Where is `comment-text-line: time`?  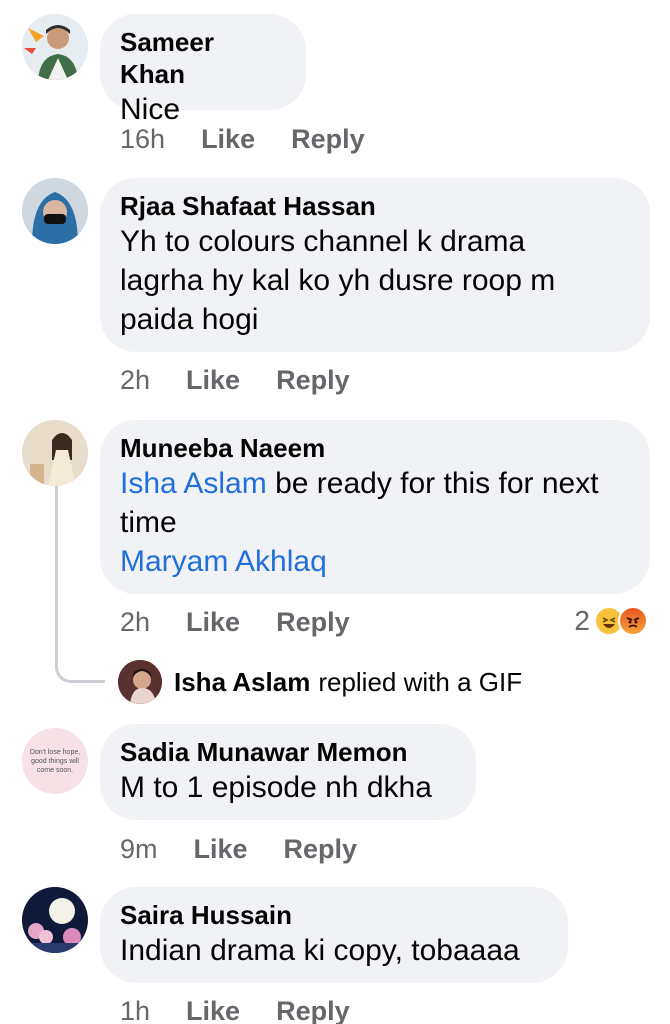 comment-text-line: time is located at coordinates (148, 522).